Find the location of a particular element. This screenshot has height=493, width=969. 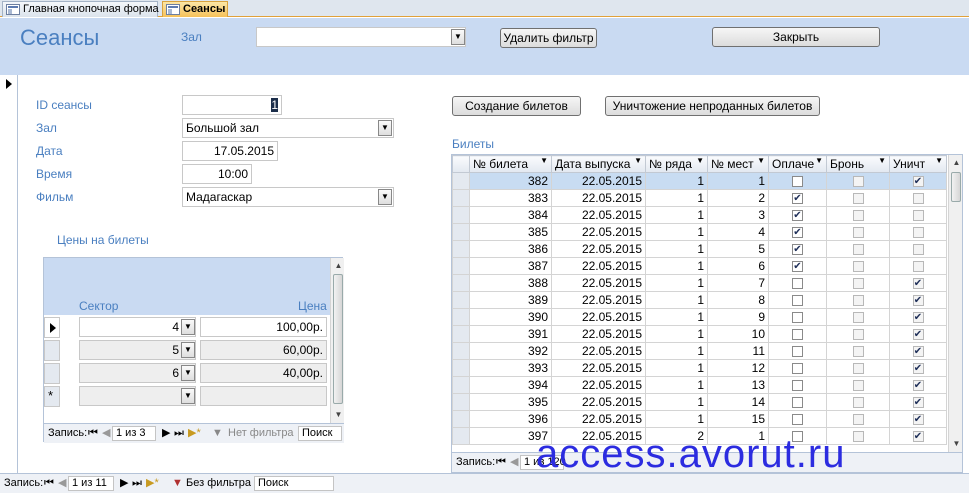

destroyed-cell is located at coordinates (918, 266).